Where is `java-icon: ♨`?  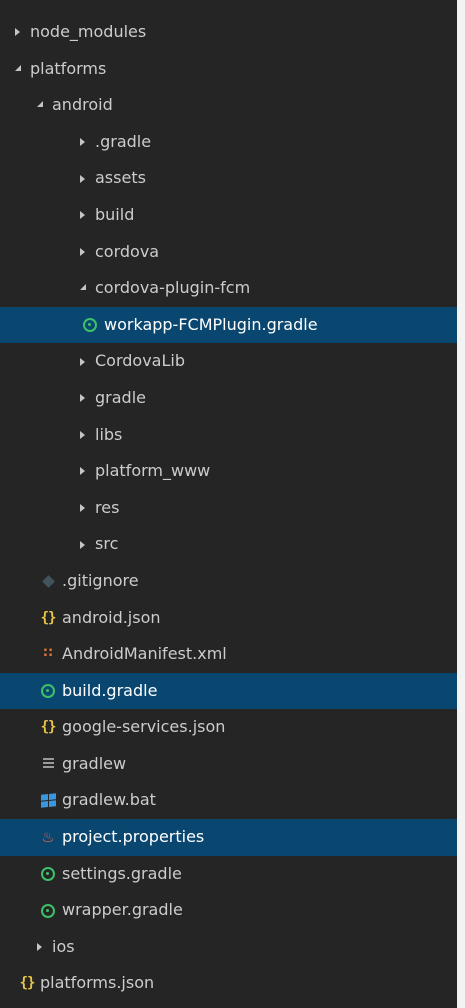 java-icon: ♨ is located at coordinates (48, 837).